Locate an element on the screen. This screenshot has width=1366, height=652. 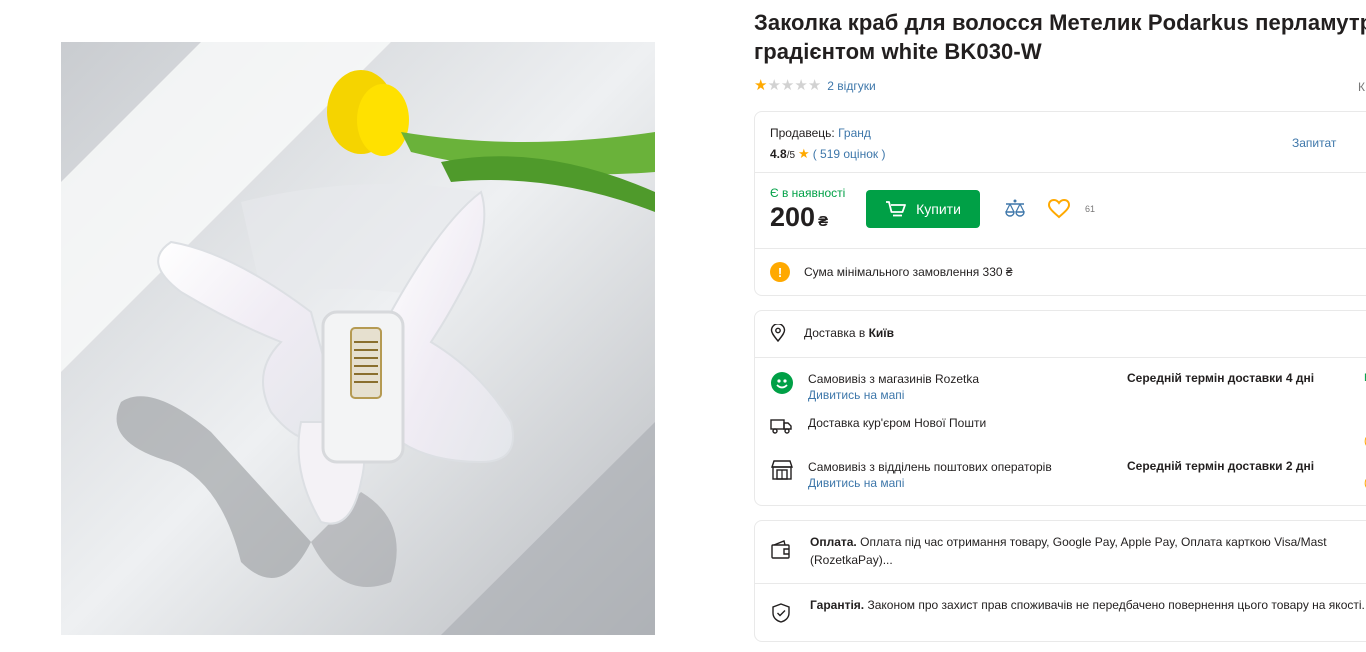
post-office-icon is located at coordinates (782, 470).